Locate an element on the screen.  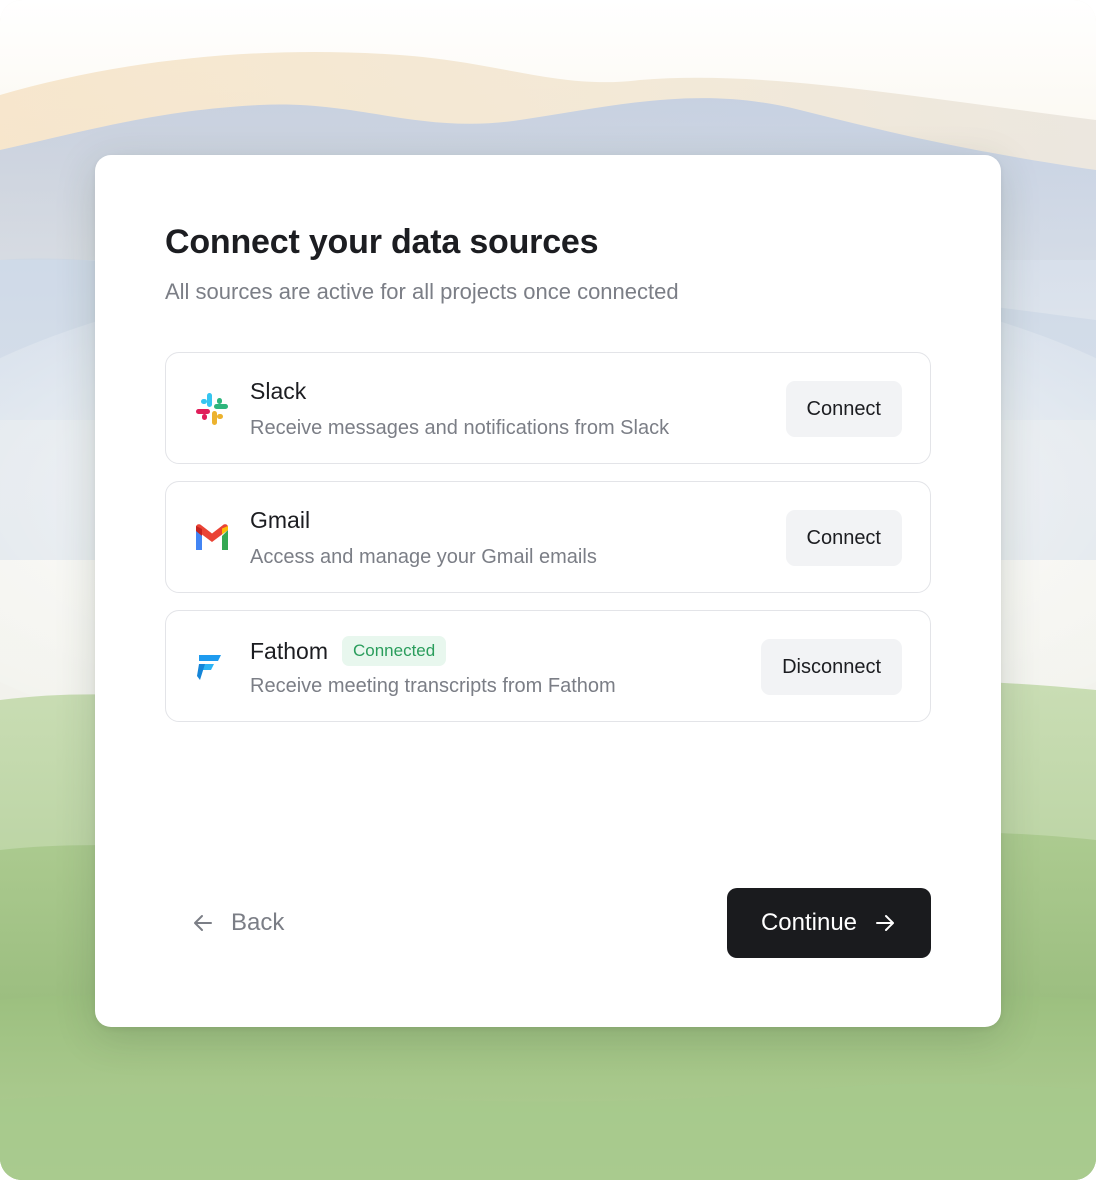
source-name-label: Slack is located at coordinates (278, 391).